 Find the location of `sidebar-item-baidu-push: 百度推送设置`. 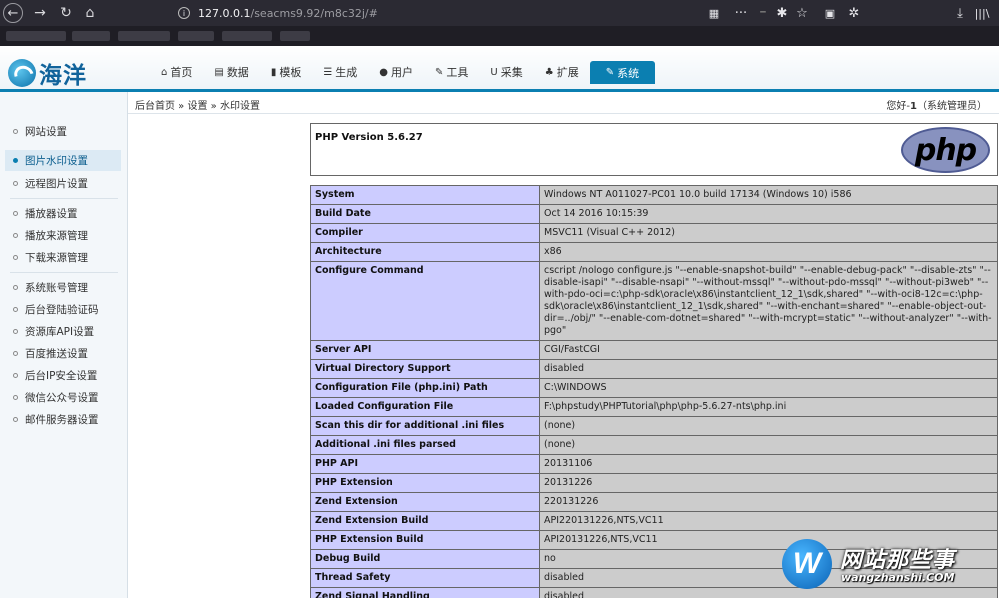

sidebar-item-baidu-push: 百度推送设置 is located at coordinates (63, 353).